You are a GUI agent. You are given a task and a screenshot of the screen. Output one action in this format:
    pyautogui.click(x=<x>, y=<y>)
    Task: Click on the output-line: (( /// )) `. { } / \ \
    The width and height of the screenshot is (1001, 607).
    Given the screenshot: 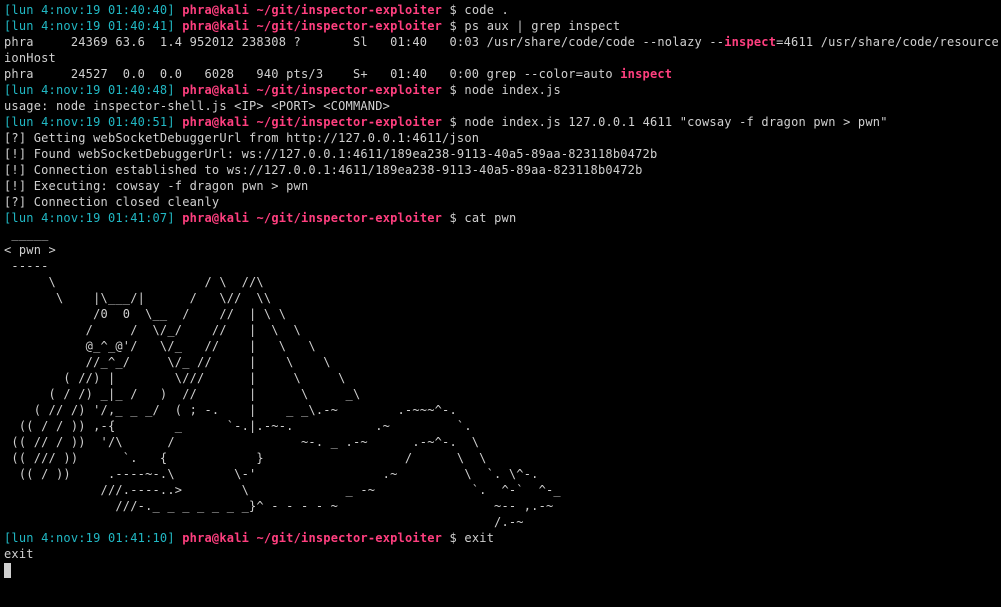 What is the action you would take?
    pyautogui.click(x=501, y=458)
    